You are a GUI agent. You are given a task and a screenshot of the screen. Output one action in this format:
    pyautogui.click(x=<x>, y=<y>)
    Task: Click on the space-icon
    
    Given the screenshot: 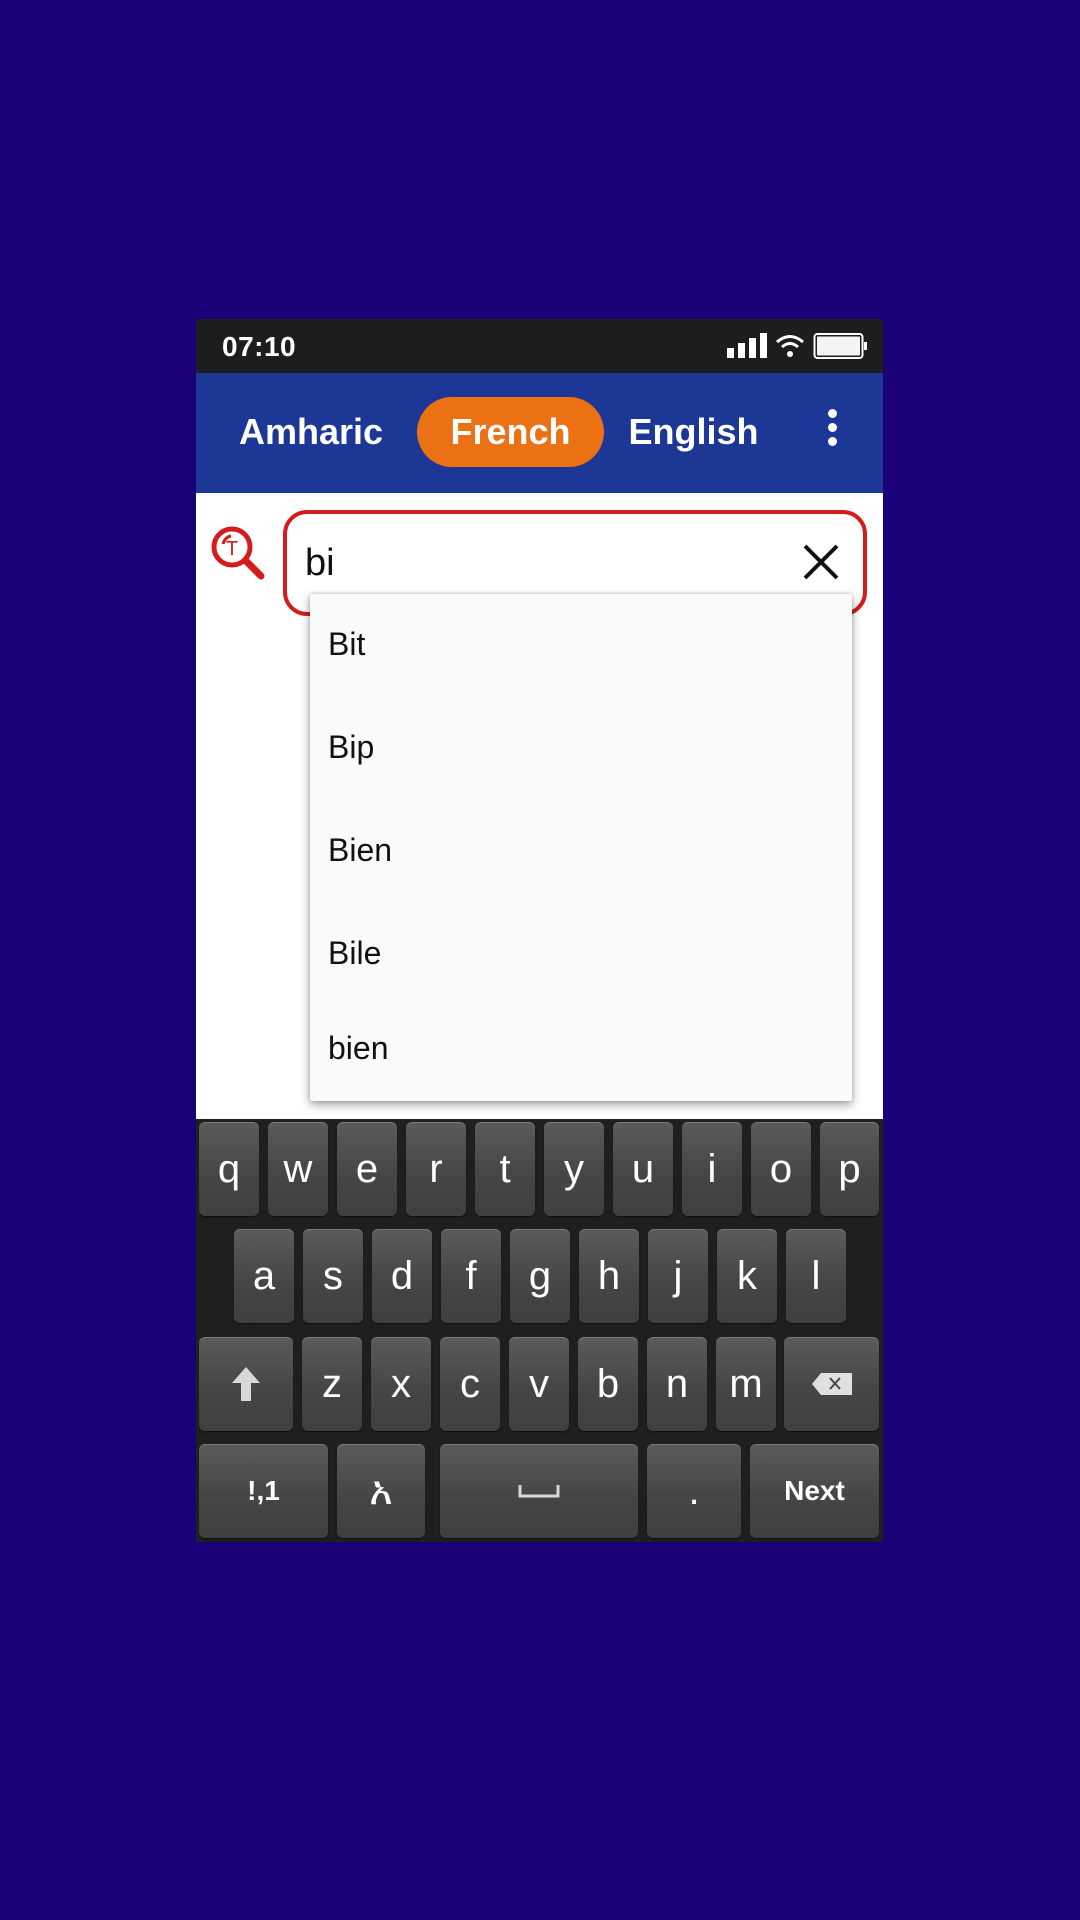 What is the action you would take?
    pyautogui.click(x=539, y=1491)
    